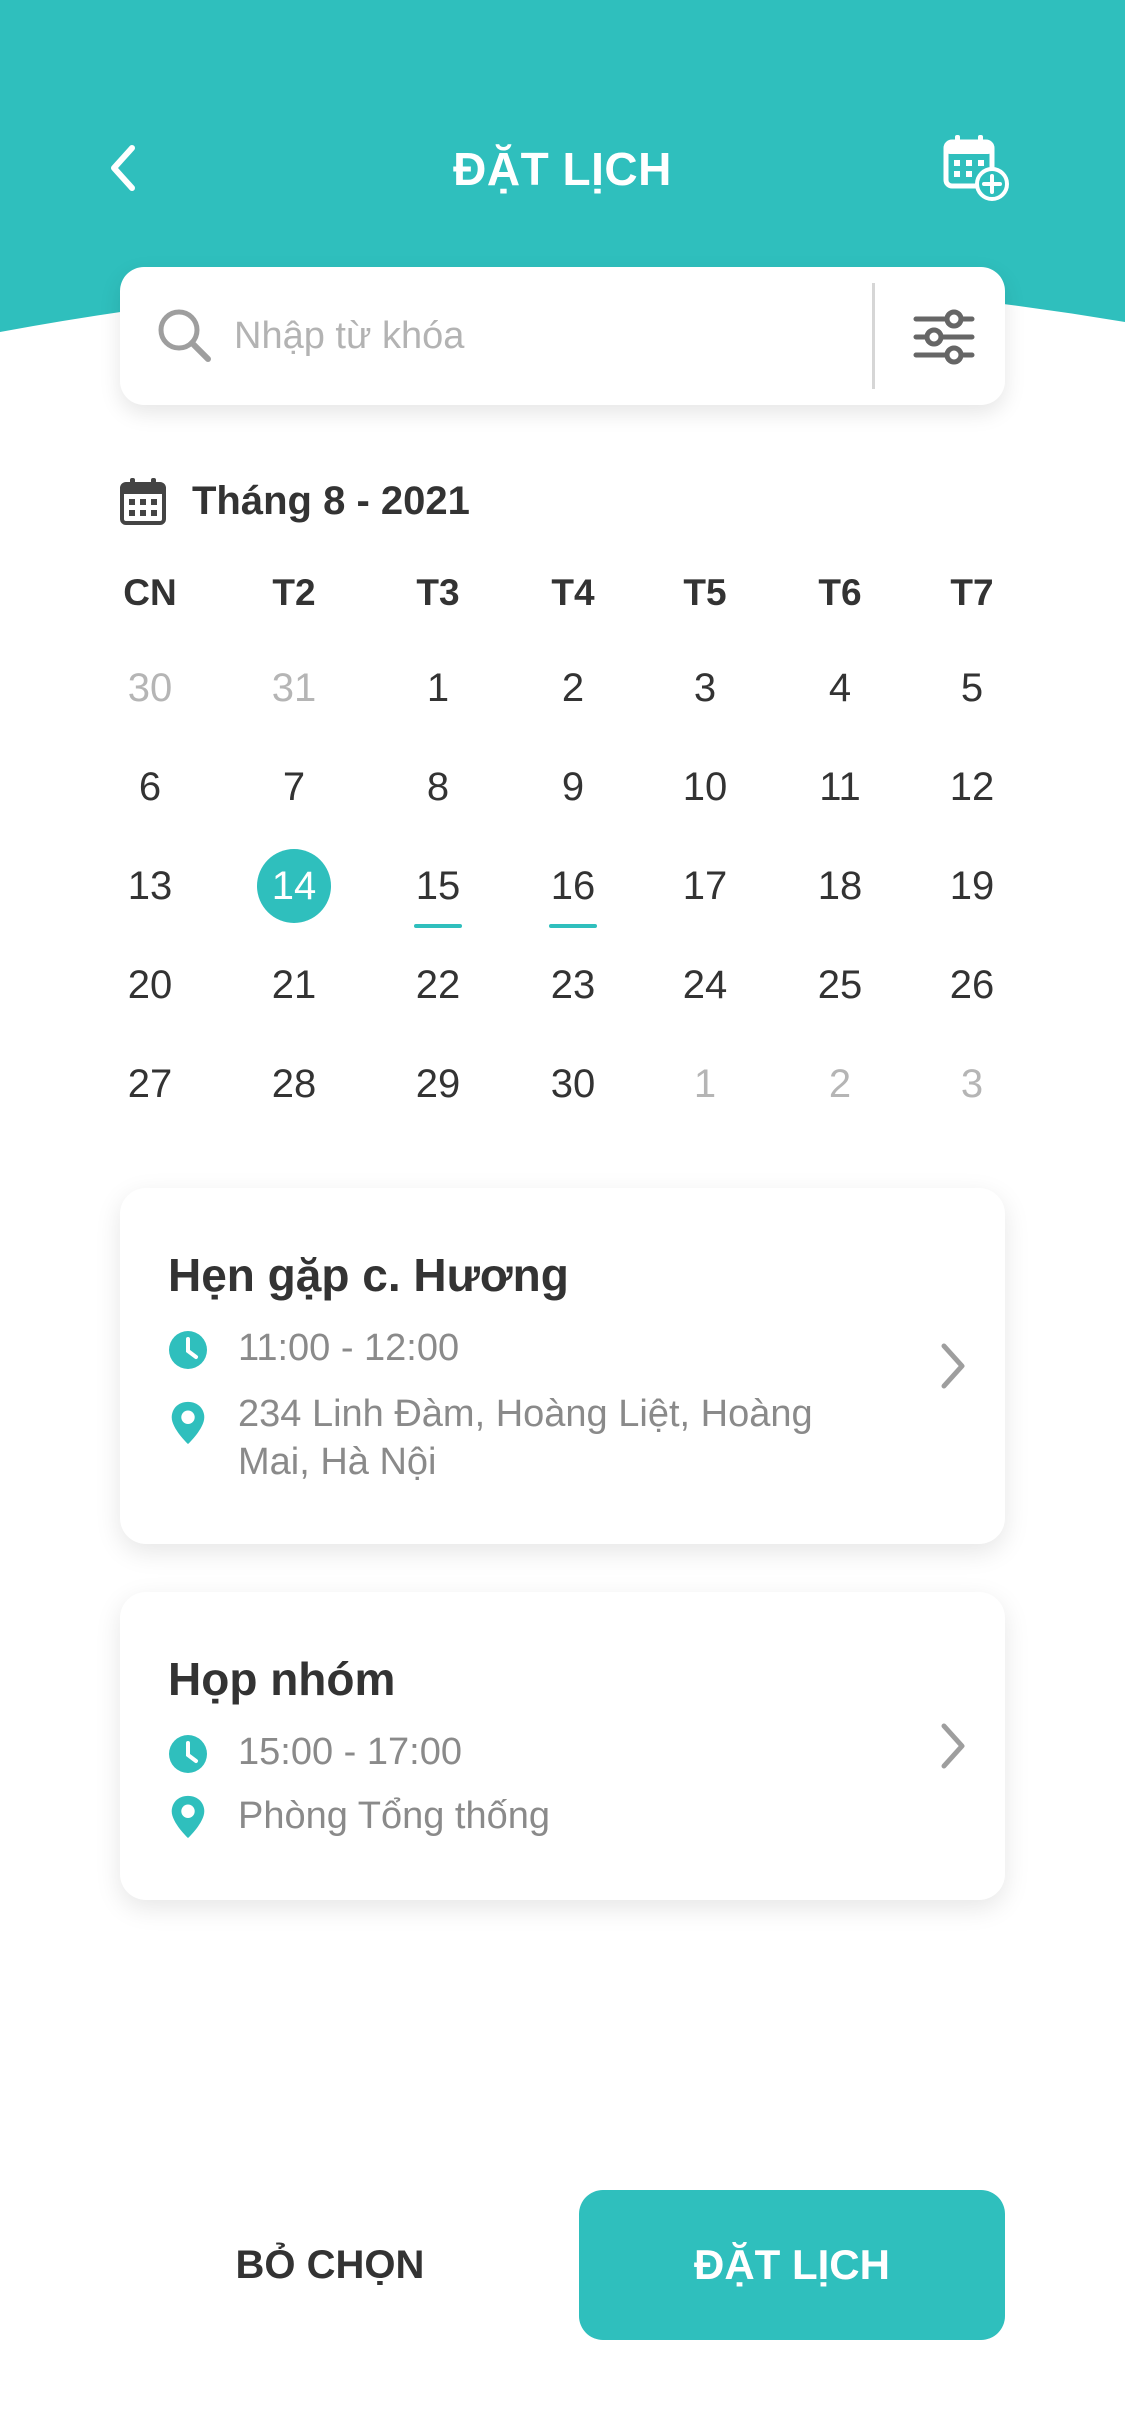 The height and width of the screenshot is (2436, 1125). What do you see at coordinates (150, 1084) in the screenshot?
I see `calendar-day: 27` at bounding box center [150, 1084].